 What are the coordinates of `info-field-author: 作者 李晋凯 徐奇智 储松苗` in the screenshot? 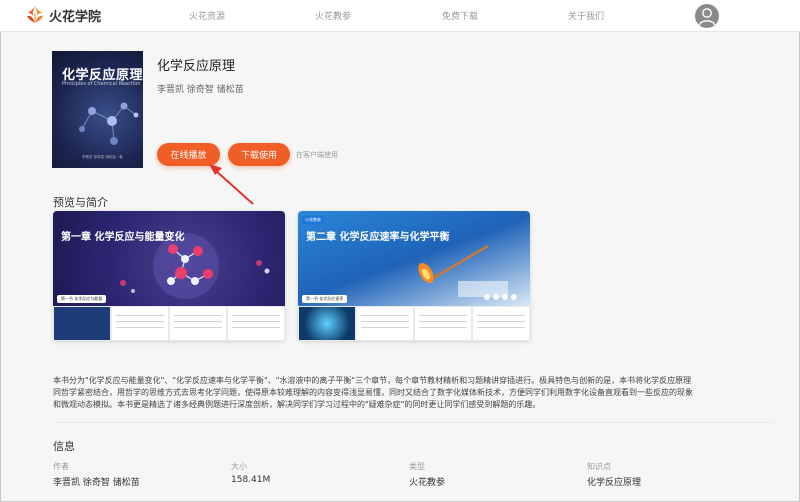 It's located at (96, 474).